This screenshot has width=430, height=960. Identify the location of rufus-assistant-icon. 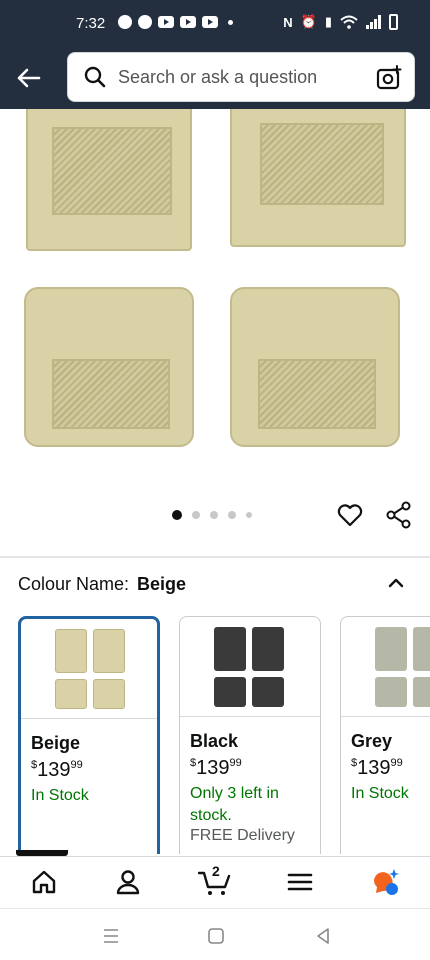
(385, 882).